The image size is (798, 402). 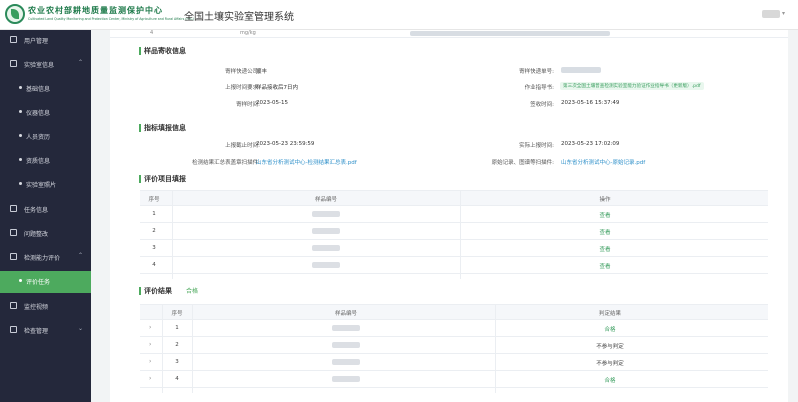 What do you see at coordinates (38, 89) in the screenshot?
I see `sidebar-item-label: 基础信息` at bounding box center [38, 89].